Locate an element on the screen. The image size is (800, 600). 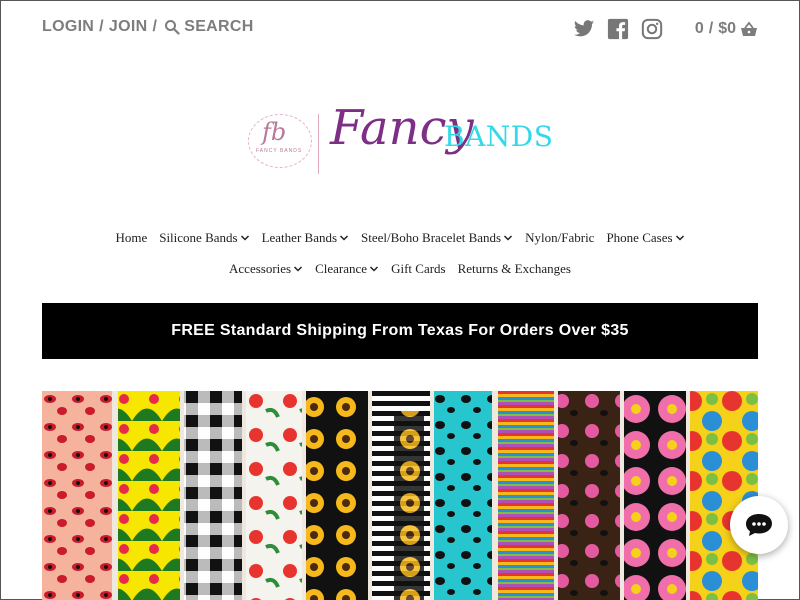
nav-item-label: Accessories is located at coordinates (260, 268).